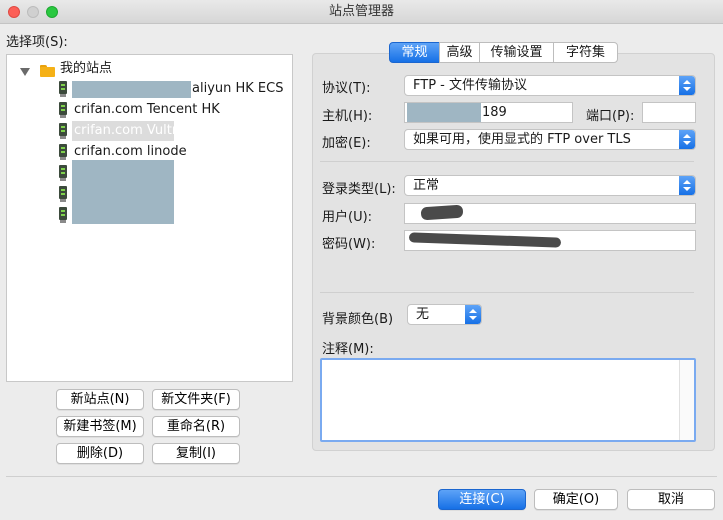 The width and height of the screenshot is (723, 520). Describe the element at coordinates (14, 12) in the screenshot. I see `close-window-button` at that location.